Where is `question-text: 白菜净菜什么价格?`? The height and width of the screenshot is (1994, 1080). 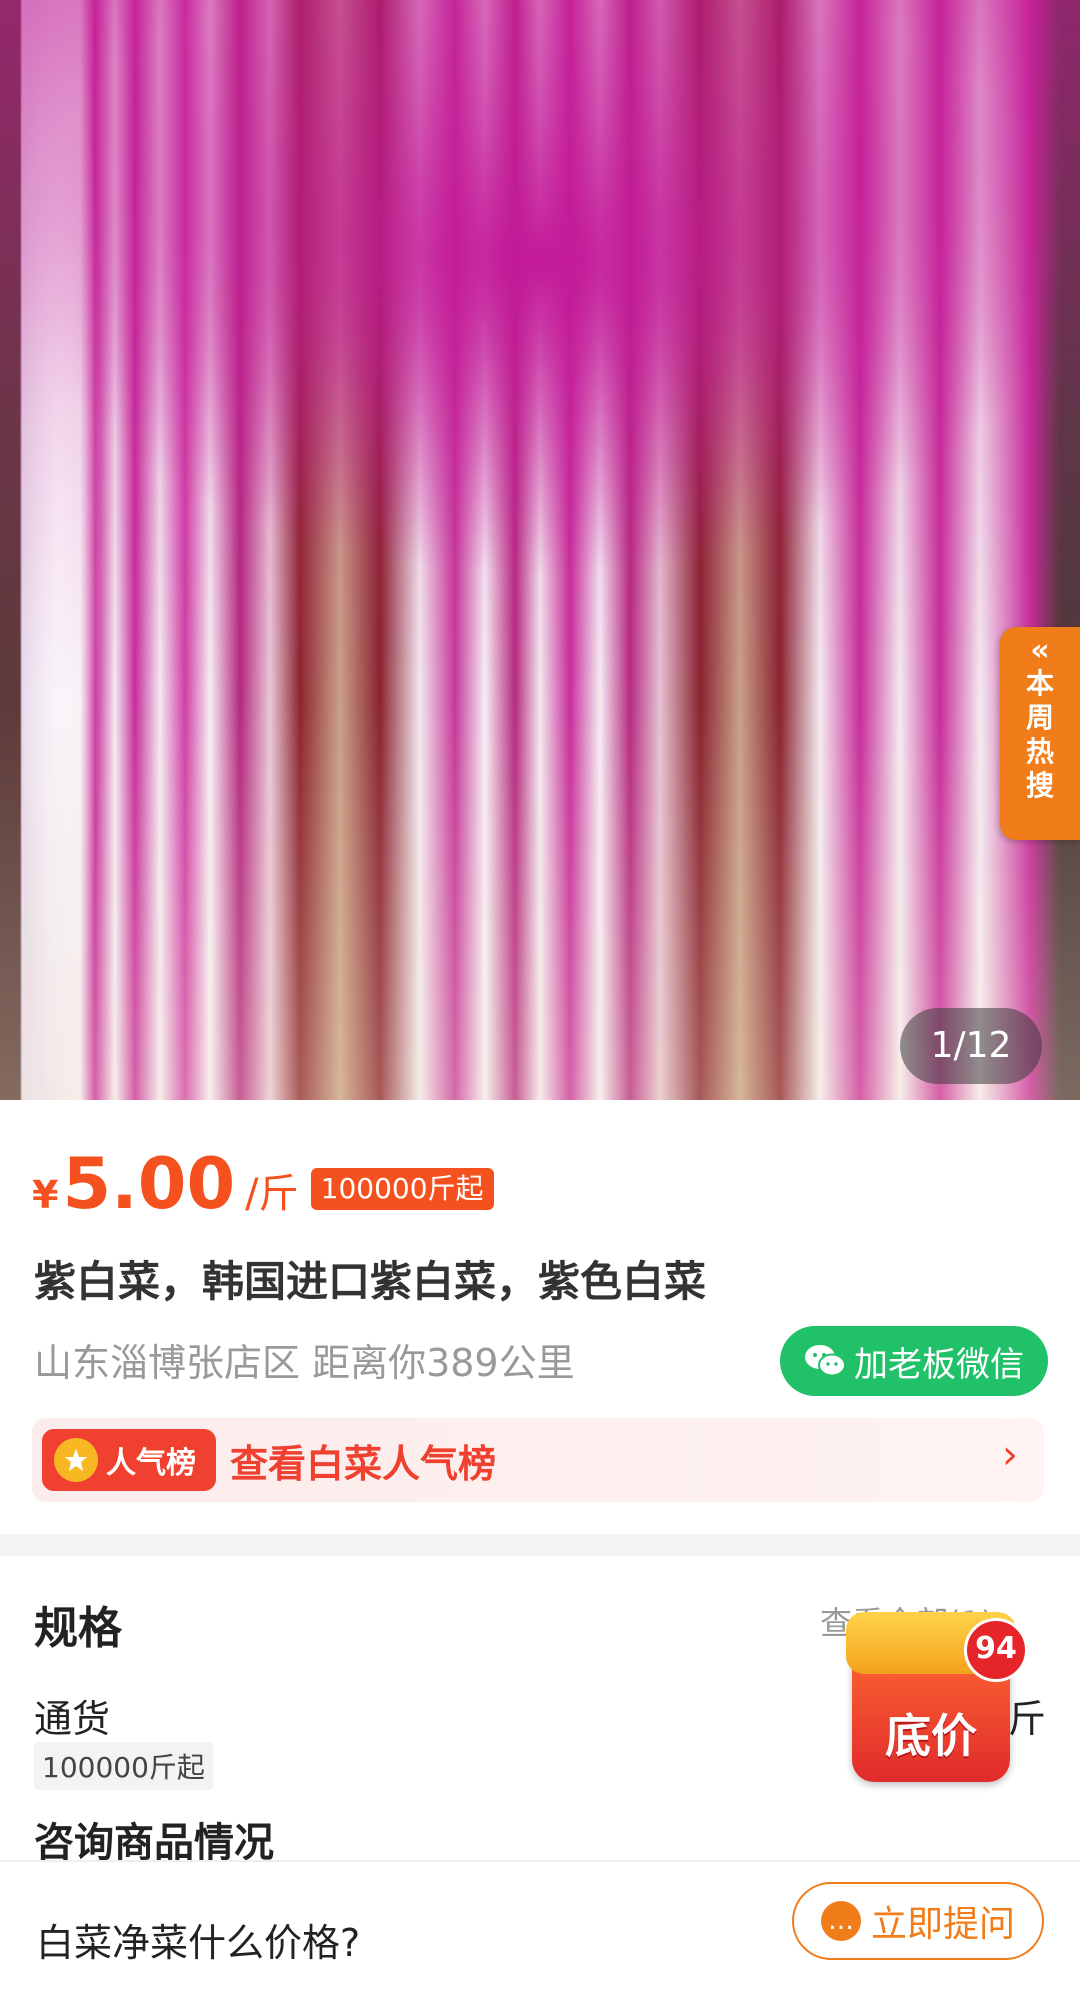 question-text: 白菜净菜什么价格? is located at coordinates (198, 1939).